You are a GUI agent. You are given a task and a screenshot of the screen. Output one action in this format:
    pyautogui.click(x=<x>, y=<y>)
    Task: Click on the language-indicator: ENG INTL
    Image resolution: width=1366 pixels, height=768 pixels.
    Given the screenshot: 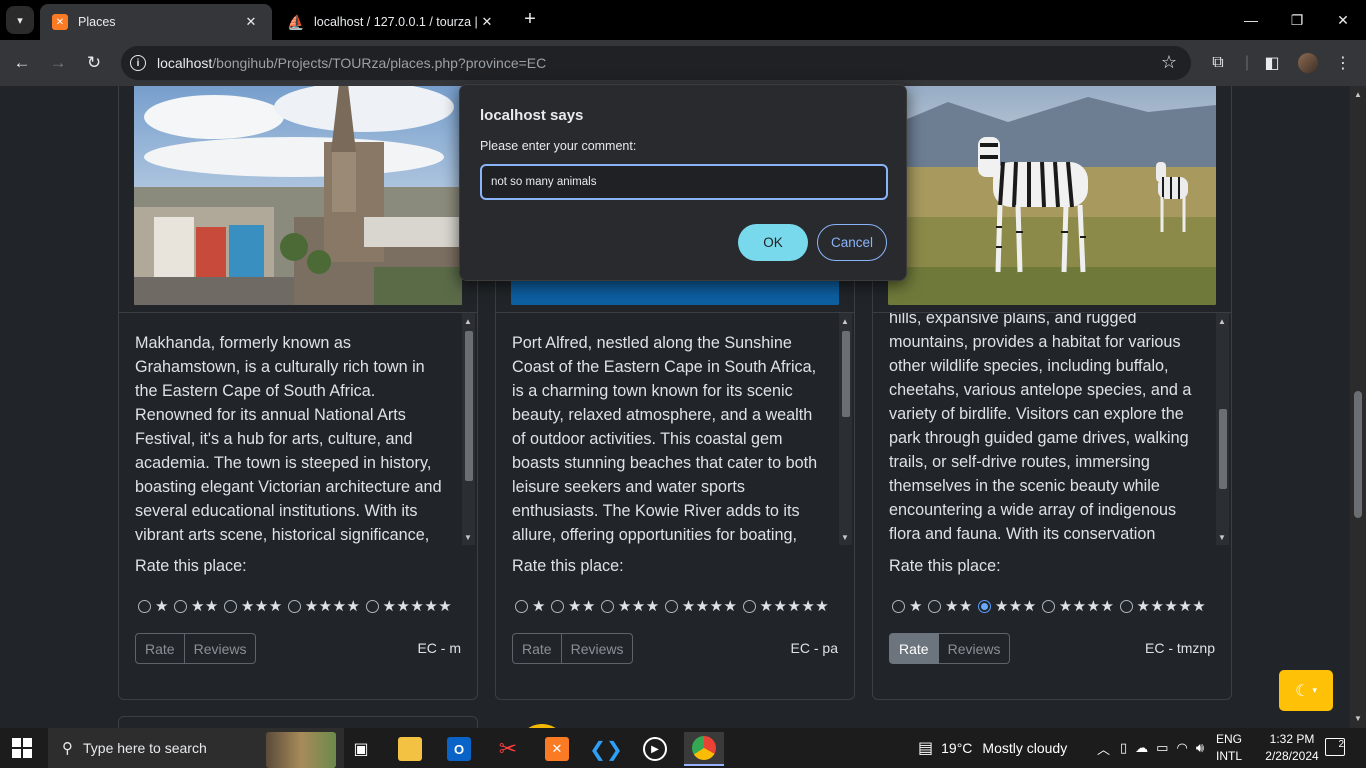 What is the action you would take?
    pyautogui.click(x=1229, y=748)
    